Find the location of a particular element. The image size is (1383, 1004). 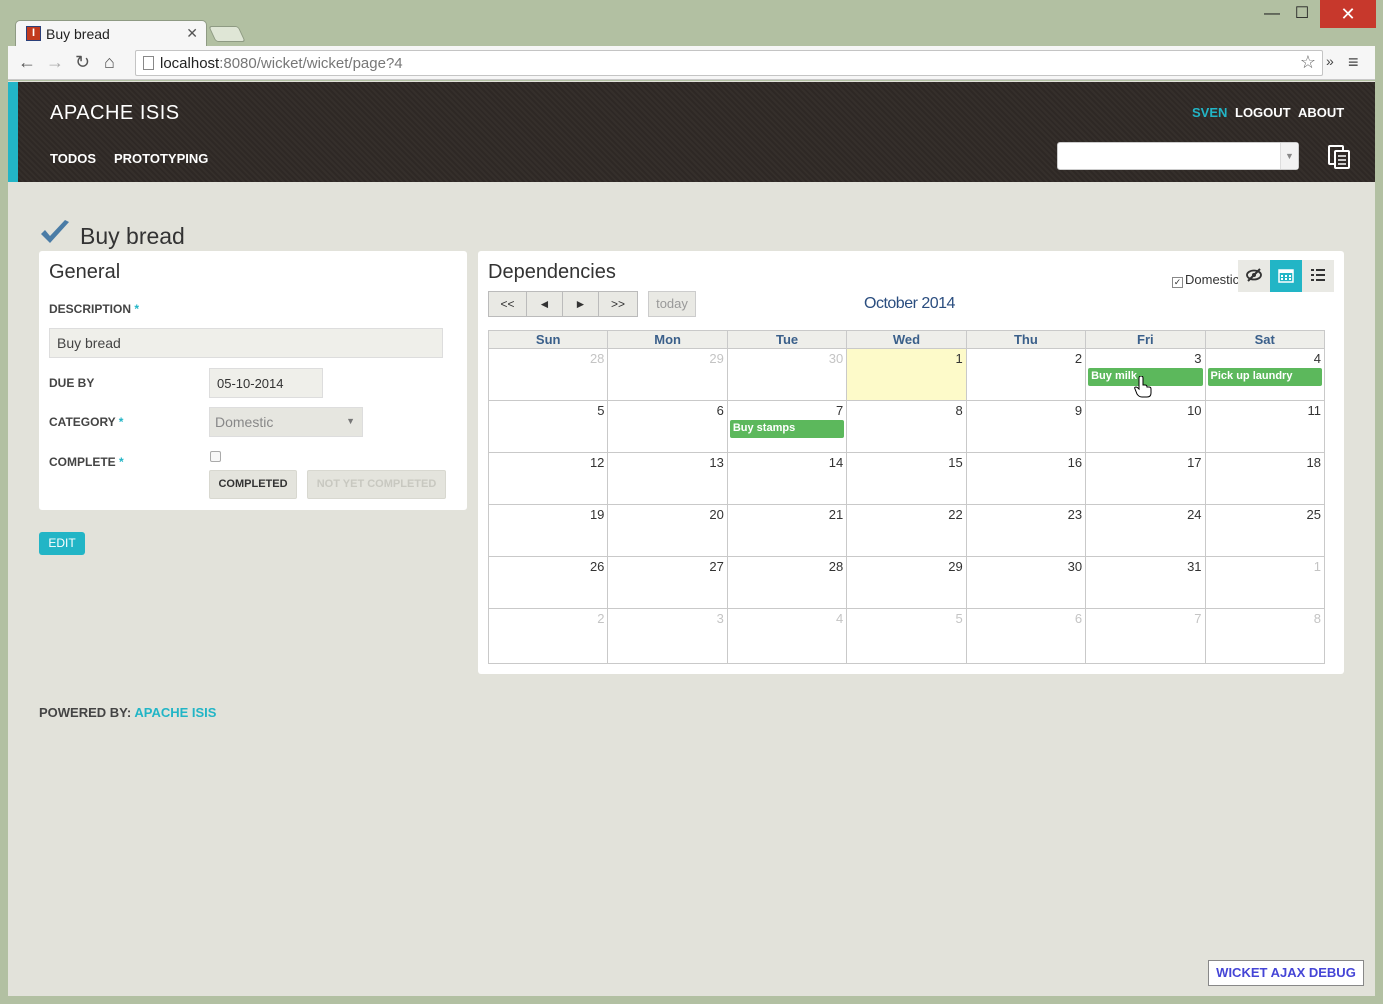

search-select: ▼ is located at coordinates (1178, 156).